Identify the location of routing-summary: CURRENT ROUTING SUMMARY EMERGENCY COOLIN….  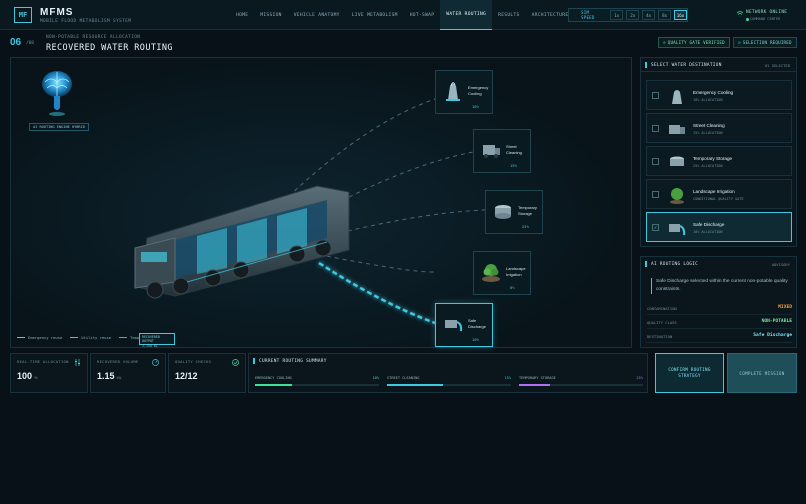
(448, 373).